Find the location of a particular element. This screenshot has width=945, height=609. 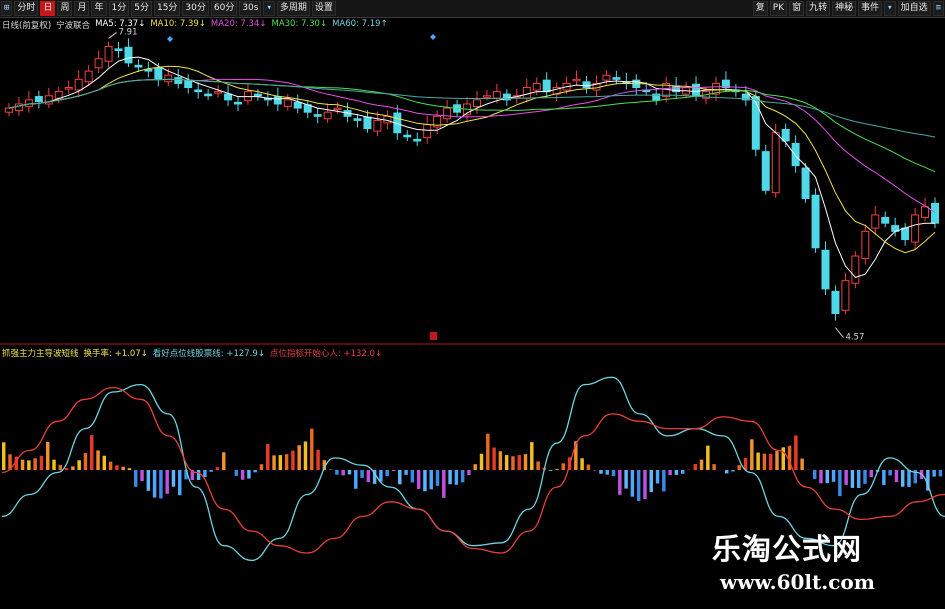

multi-button: 多周期 is located at coordinates (293, 8).